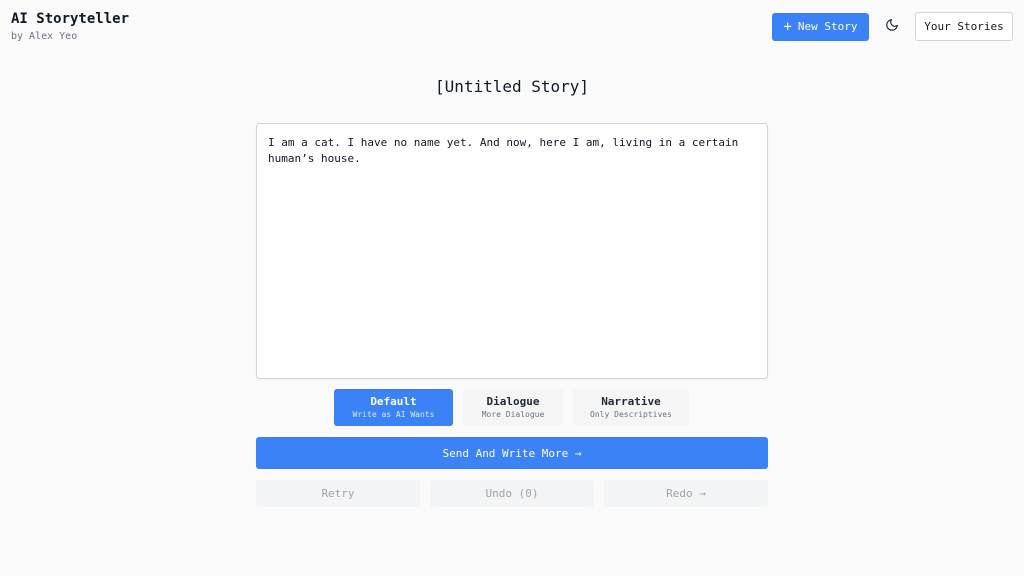  Describe the element at coordinates (512, 87) in the screenshot. I see `story-title: [Untitled Story]` at that location.